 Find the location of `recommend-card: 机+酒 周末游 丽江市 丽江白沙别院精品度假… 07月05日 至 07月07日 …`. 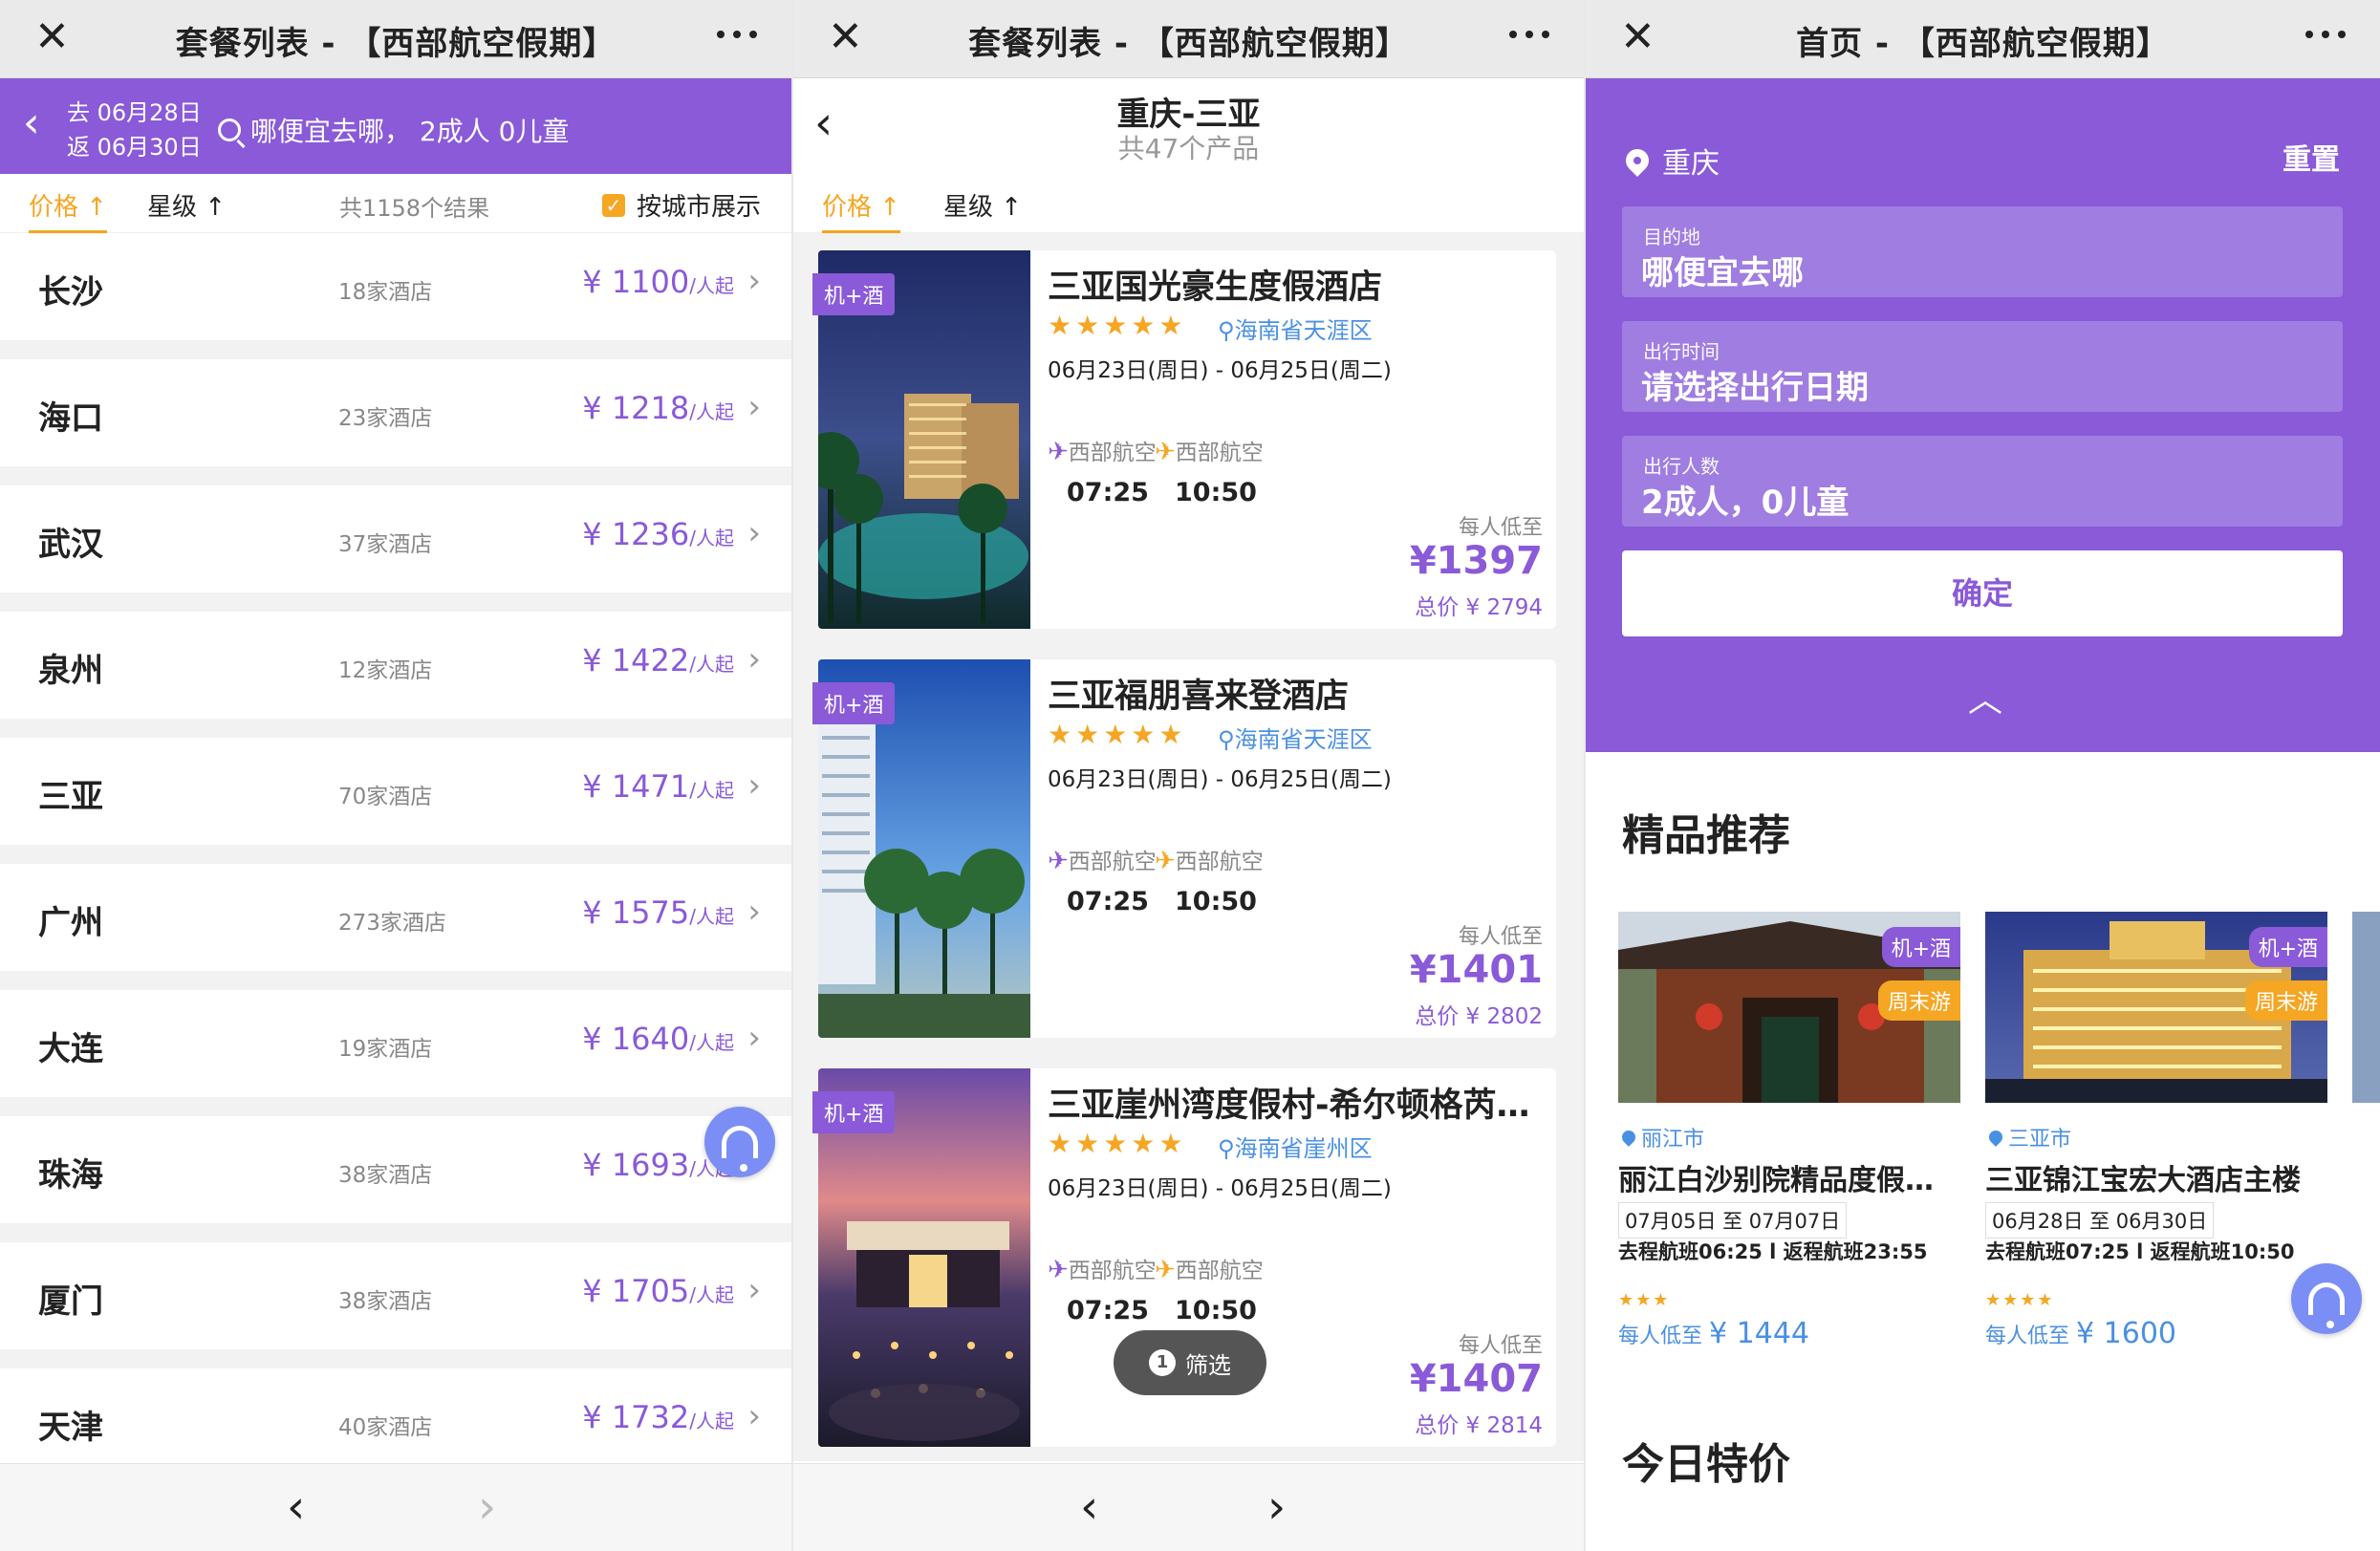

recommend-card: 机+酒 周末游 丽江市 丽江白沙别院精品度假… 07月05日 至 07月07日 … is located at coordinates (1789, 1136).